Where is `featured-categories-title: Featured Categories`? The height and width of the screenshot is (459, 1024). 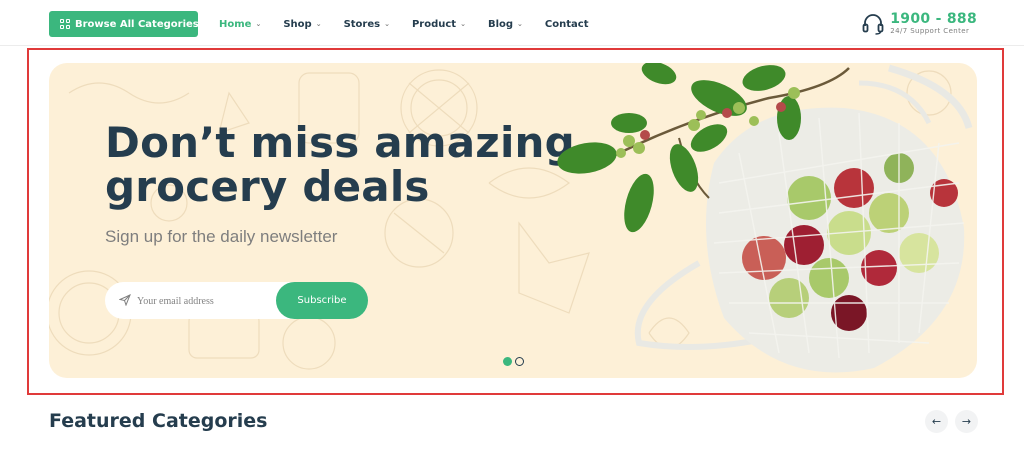
featured-categories-title: Featured Categories is located at coordinates (158, 421).